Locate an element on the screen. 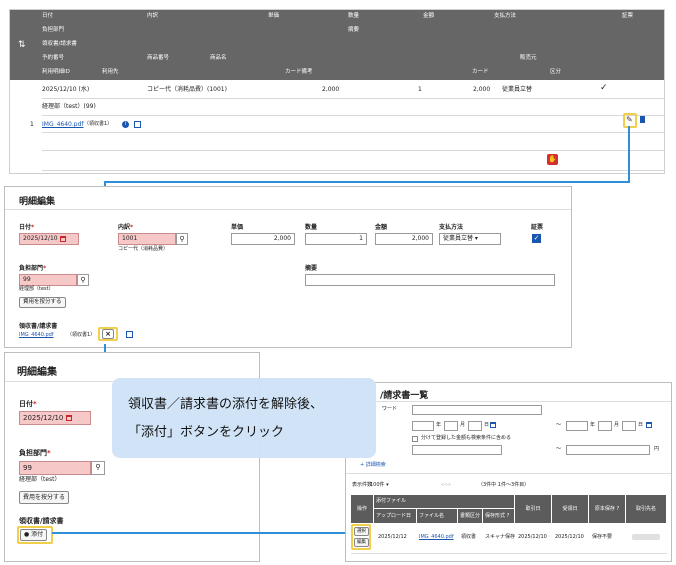 The image size is (676, 565). col-receive-date: 受領日 is located at coordinates (570, 509).